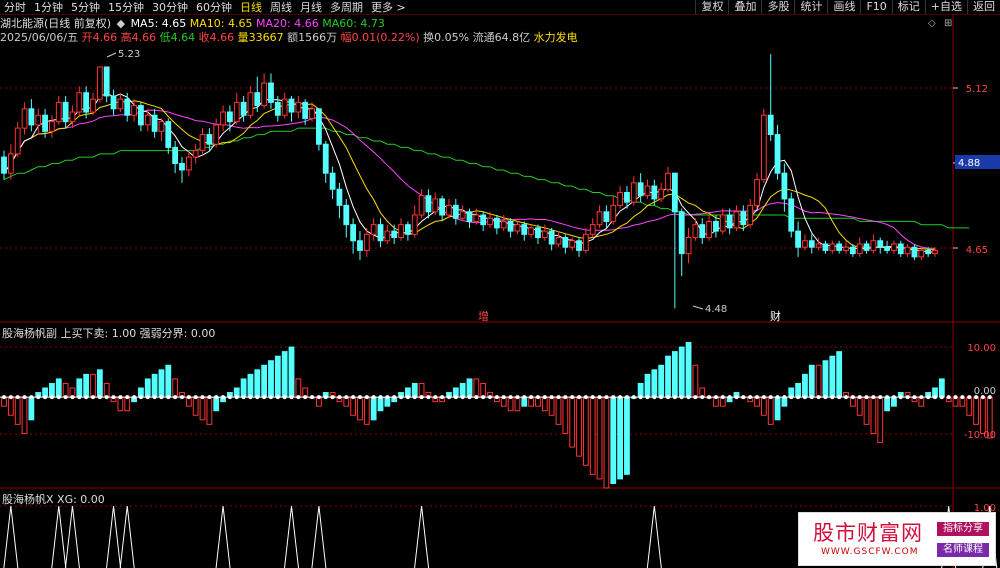 The height and width of the screenshot is (568, 1000). Describe the element at coordinates (875, 7) in the screenshot. I see `toolbar-button: F10` at that location.